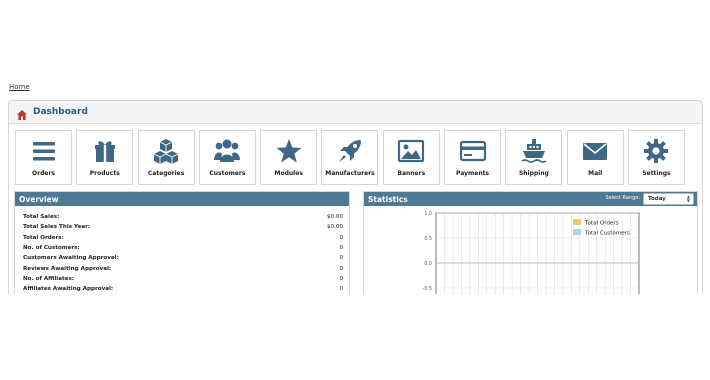 The width and height of the screenshot is (710, 380). I want to click on range-value: Today, so click(657, 199).